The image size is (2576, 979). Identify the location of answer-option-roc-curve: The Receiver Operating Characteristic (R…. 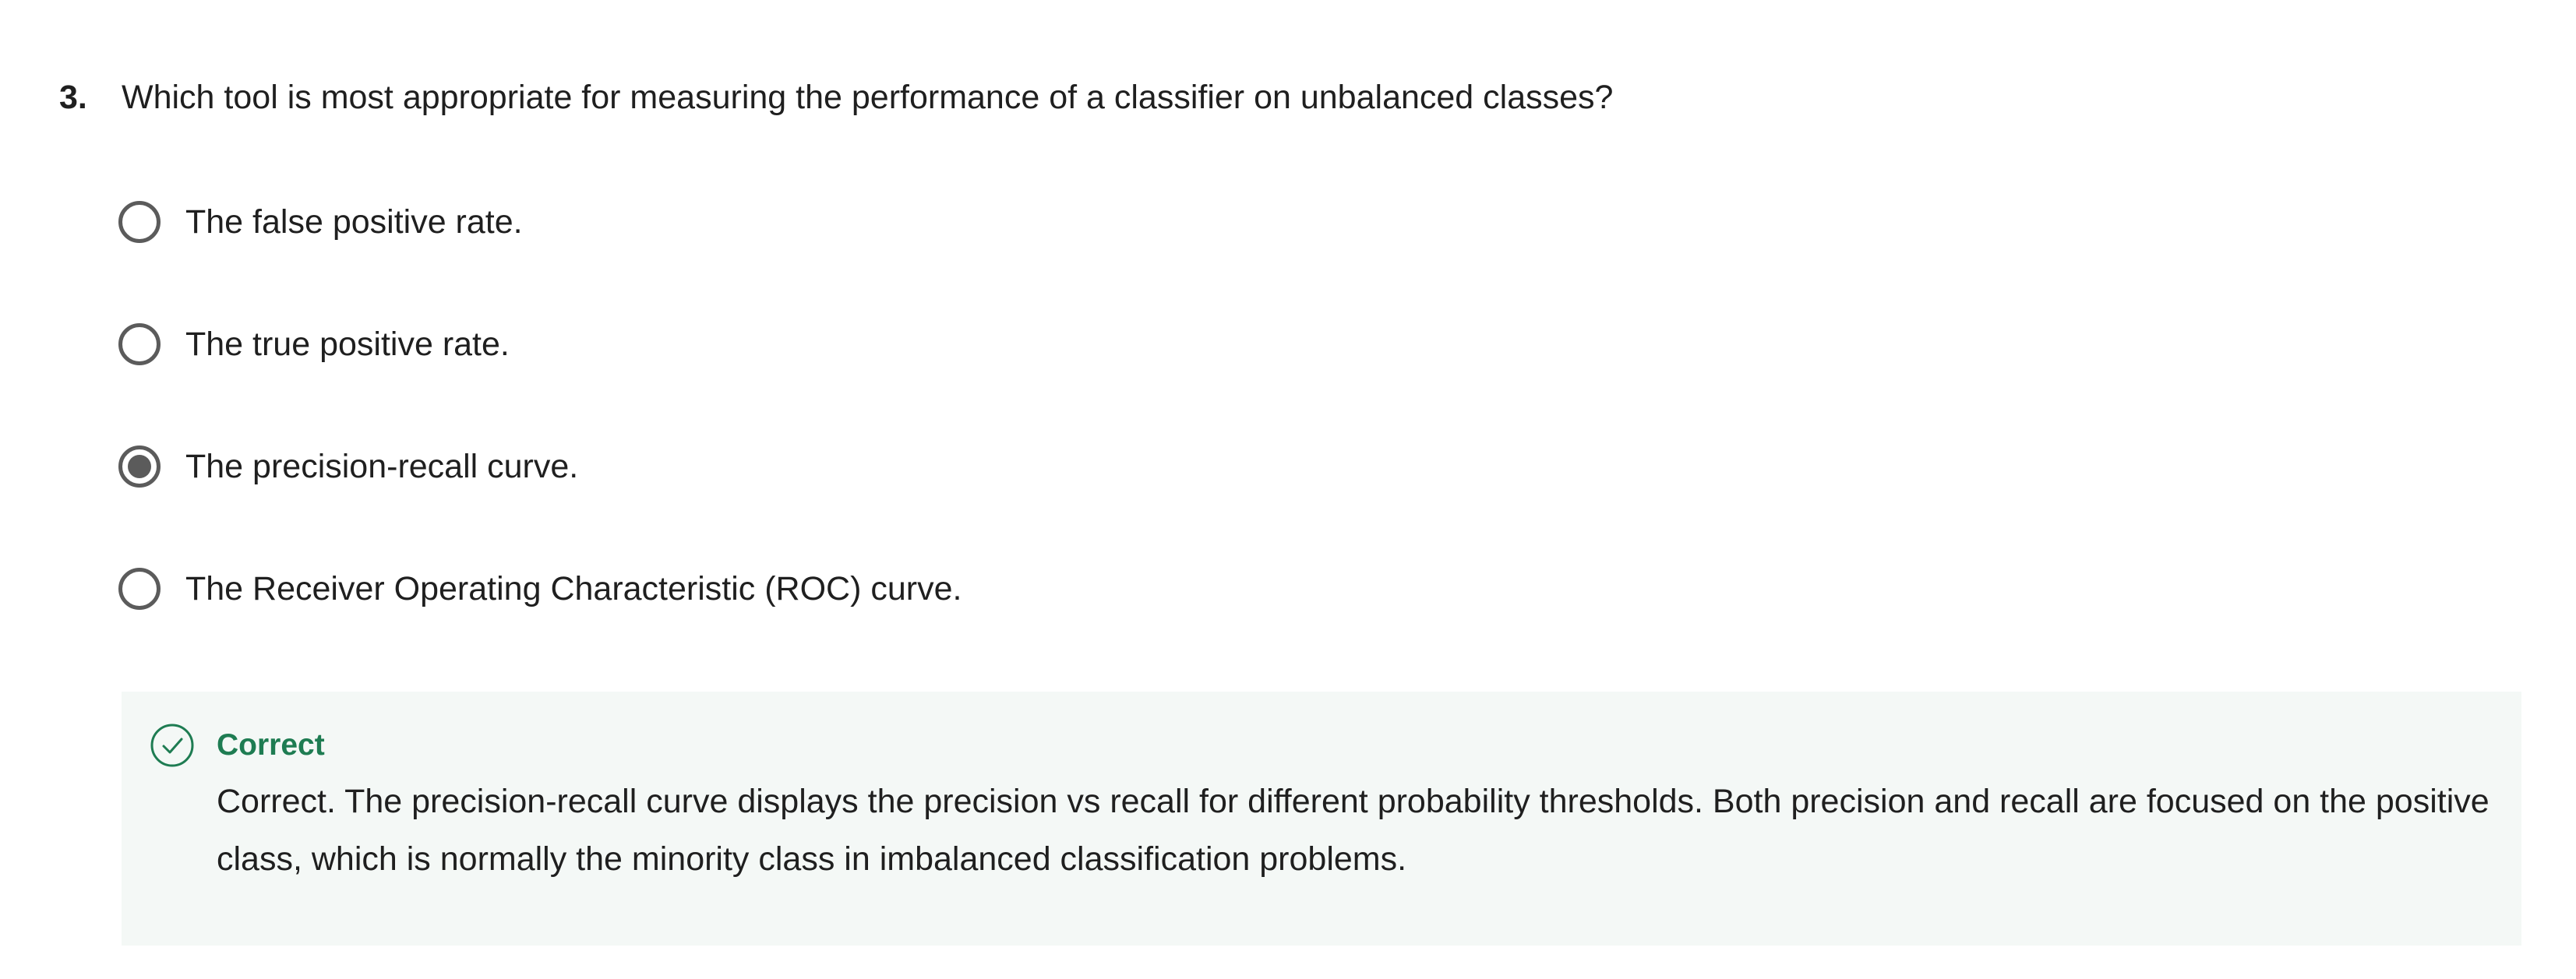
(540, 588).